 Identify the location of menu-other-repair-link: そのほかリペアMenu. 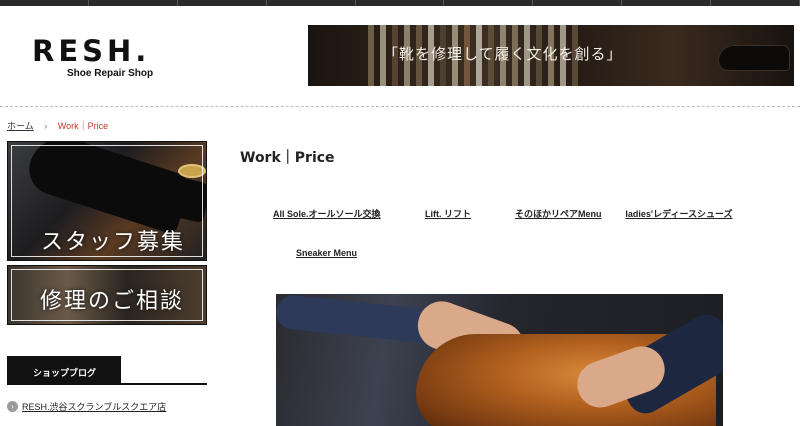
(558, 213).